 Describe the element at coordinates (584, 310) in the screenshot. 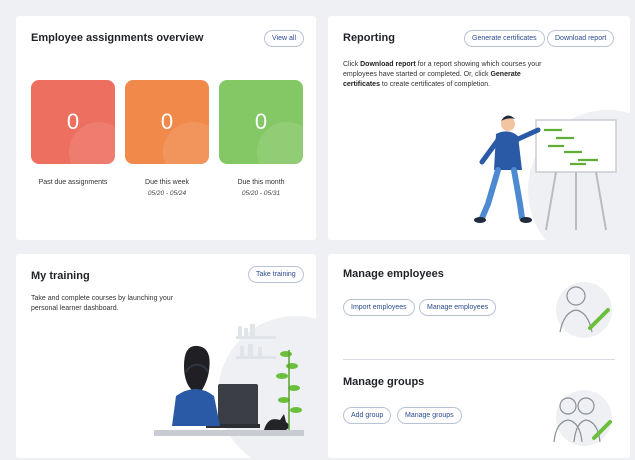

I see `employee-icon` at that location.